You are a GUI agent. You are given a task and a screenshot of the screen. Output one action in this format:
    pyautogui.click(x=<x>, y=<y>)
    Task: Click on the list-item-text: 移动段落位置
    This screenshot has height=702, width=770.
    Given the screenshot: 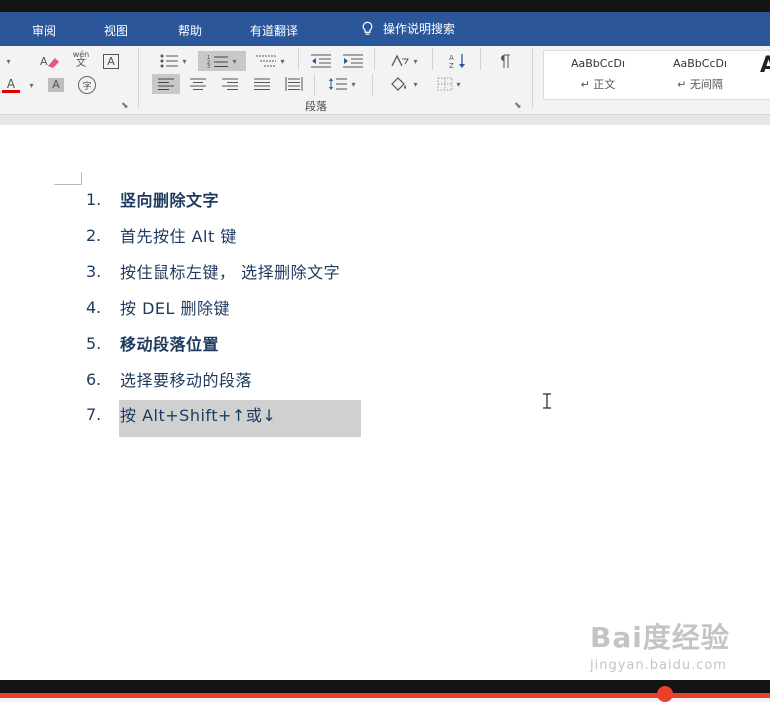 What is the action you would take?
    pyautogui.click(x=170, y=344)
    